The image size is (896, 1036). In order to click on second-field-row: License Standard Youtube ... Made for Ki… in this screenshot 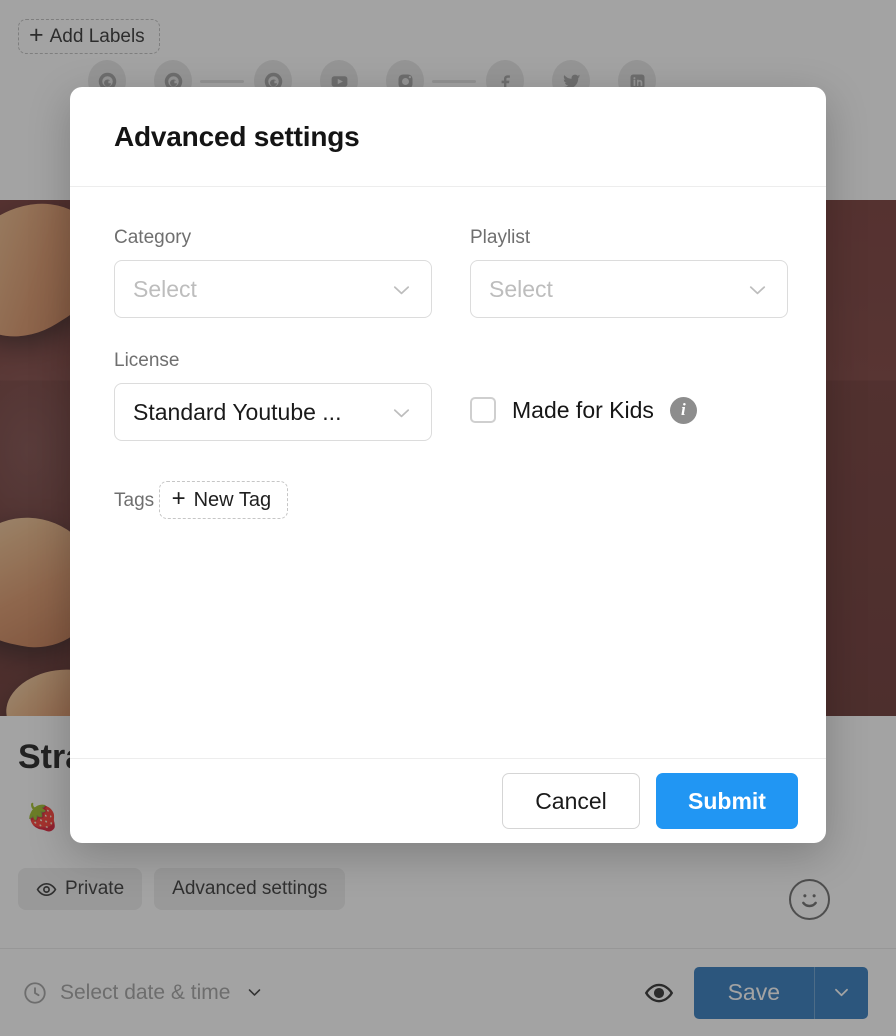, I will do `click(448, 395)`.